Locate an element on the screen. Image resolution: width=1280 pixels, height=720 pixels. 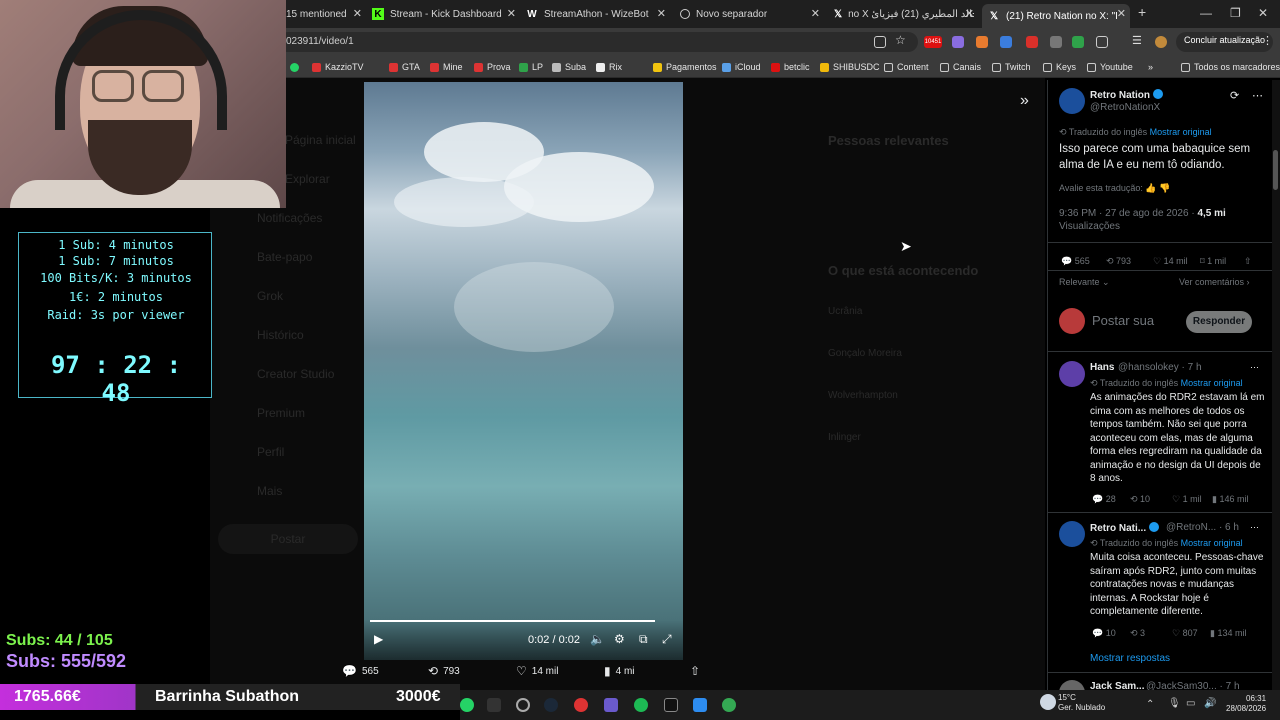
star-icon: ☆ is located at coordinates (901, 40).